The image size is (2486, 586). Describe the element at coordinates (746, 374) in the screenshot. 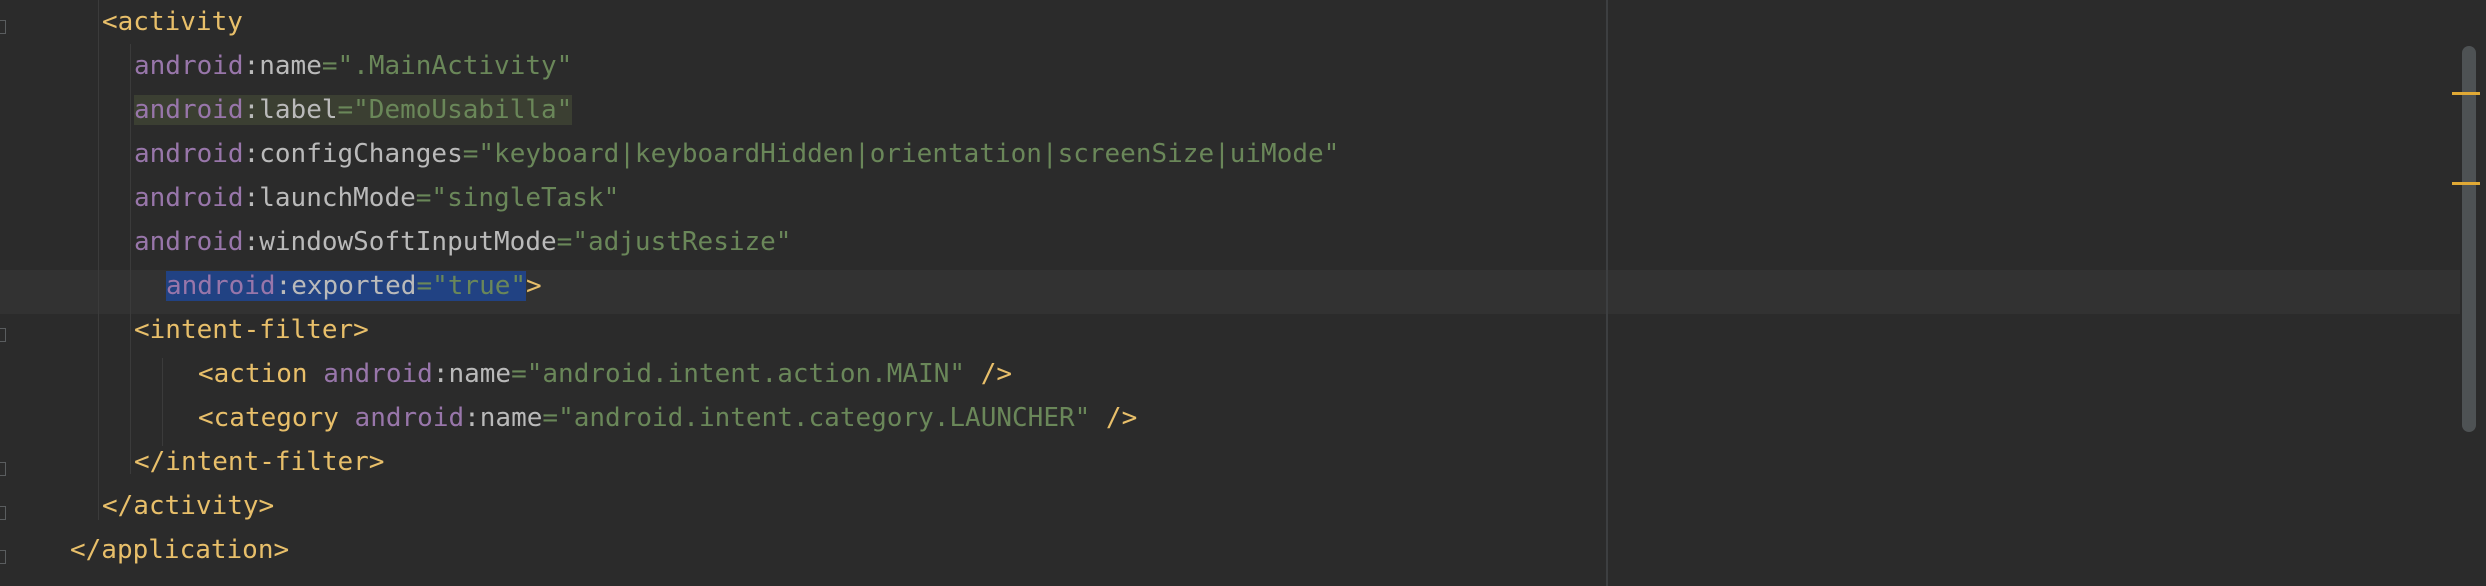

I see `code-token: "android.intent.action.MAIN"` at that location.